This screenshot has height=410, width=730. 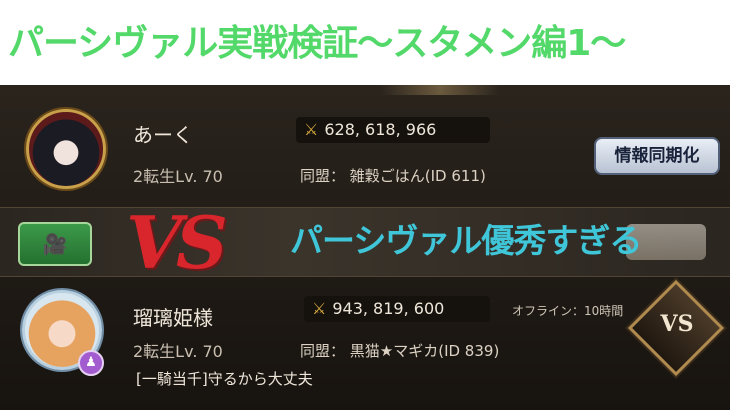 I want to click on video-camera-icon: 🎥, so click(x=55, y=244).